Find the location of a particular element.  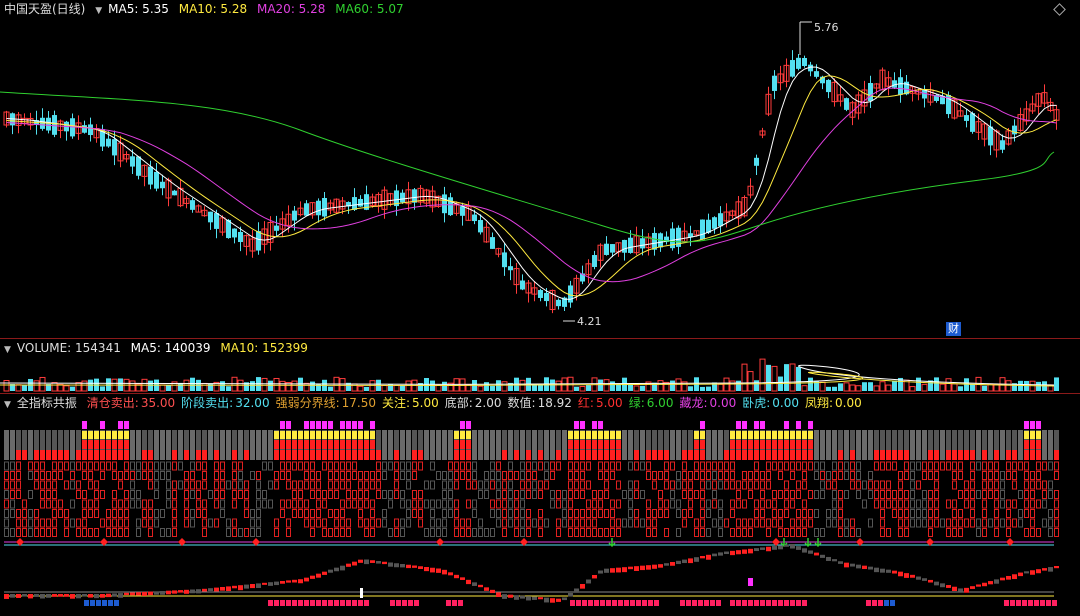

finance-marker: 财 is located at coordinates (953, 329).